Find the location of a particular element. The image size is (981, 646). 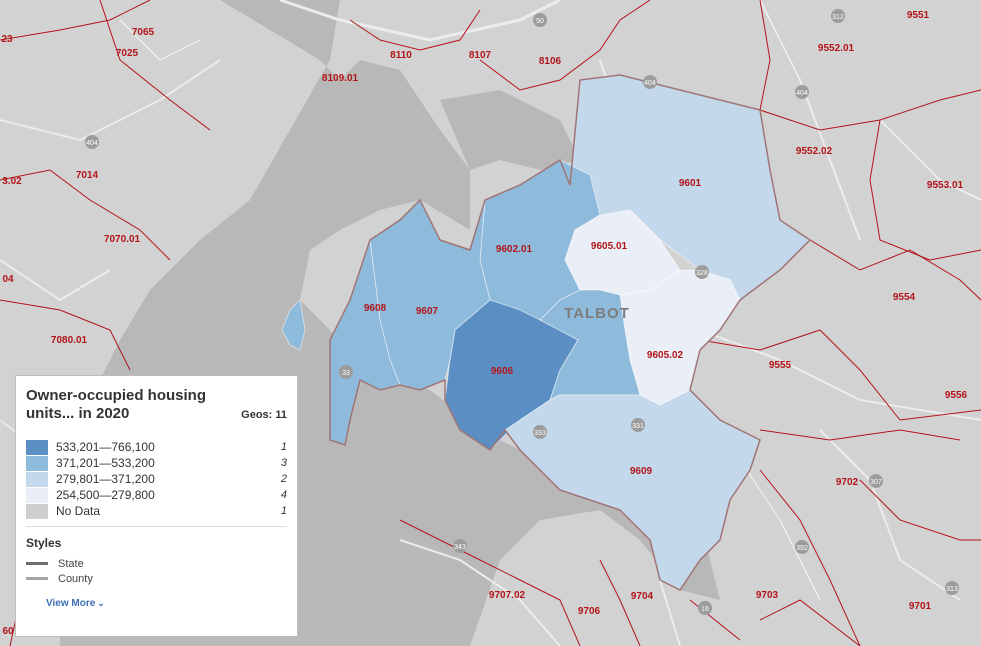

svg-text: 9706 is located at coordinates (589, 611).